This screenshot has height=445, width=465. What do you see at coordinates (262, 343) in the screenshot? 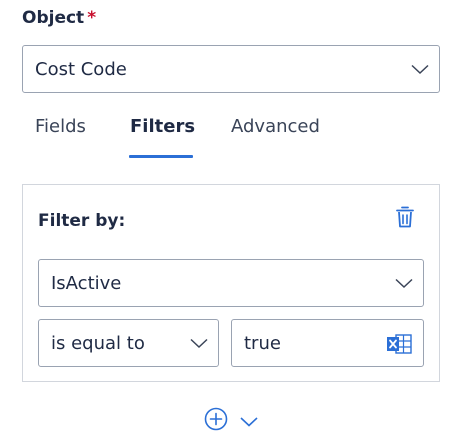
I see `filter-value-text: true` at bounding box center [262, 343].